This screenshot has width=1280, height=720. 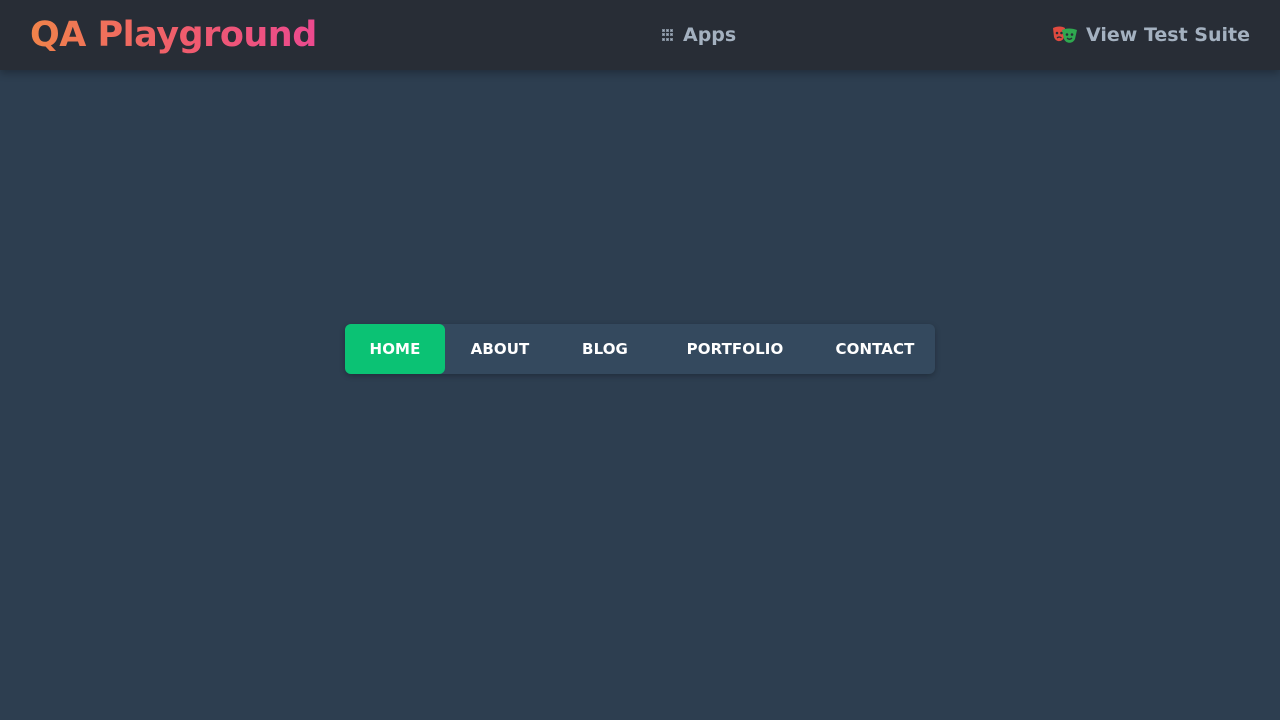 I want to click on grid-icon, so click(x=668, y=35).